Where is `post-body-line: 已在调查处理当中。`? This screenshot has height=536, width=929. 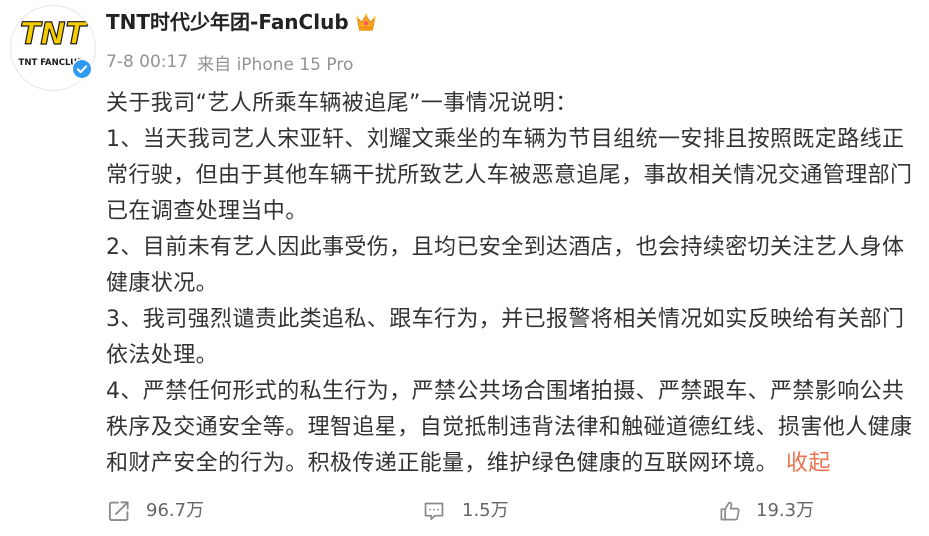 post-body-line: 已在调查处理当中。 is located at coordinates (207, 211).